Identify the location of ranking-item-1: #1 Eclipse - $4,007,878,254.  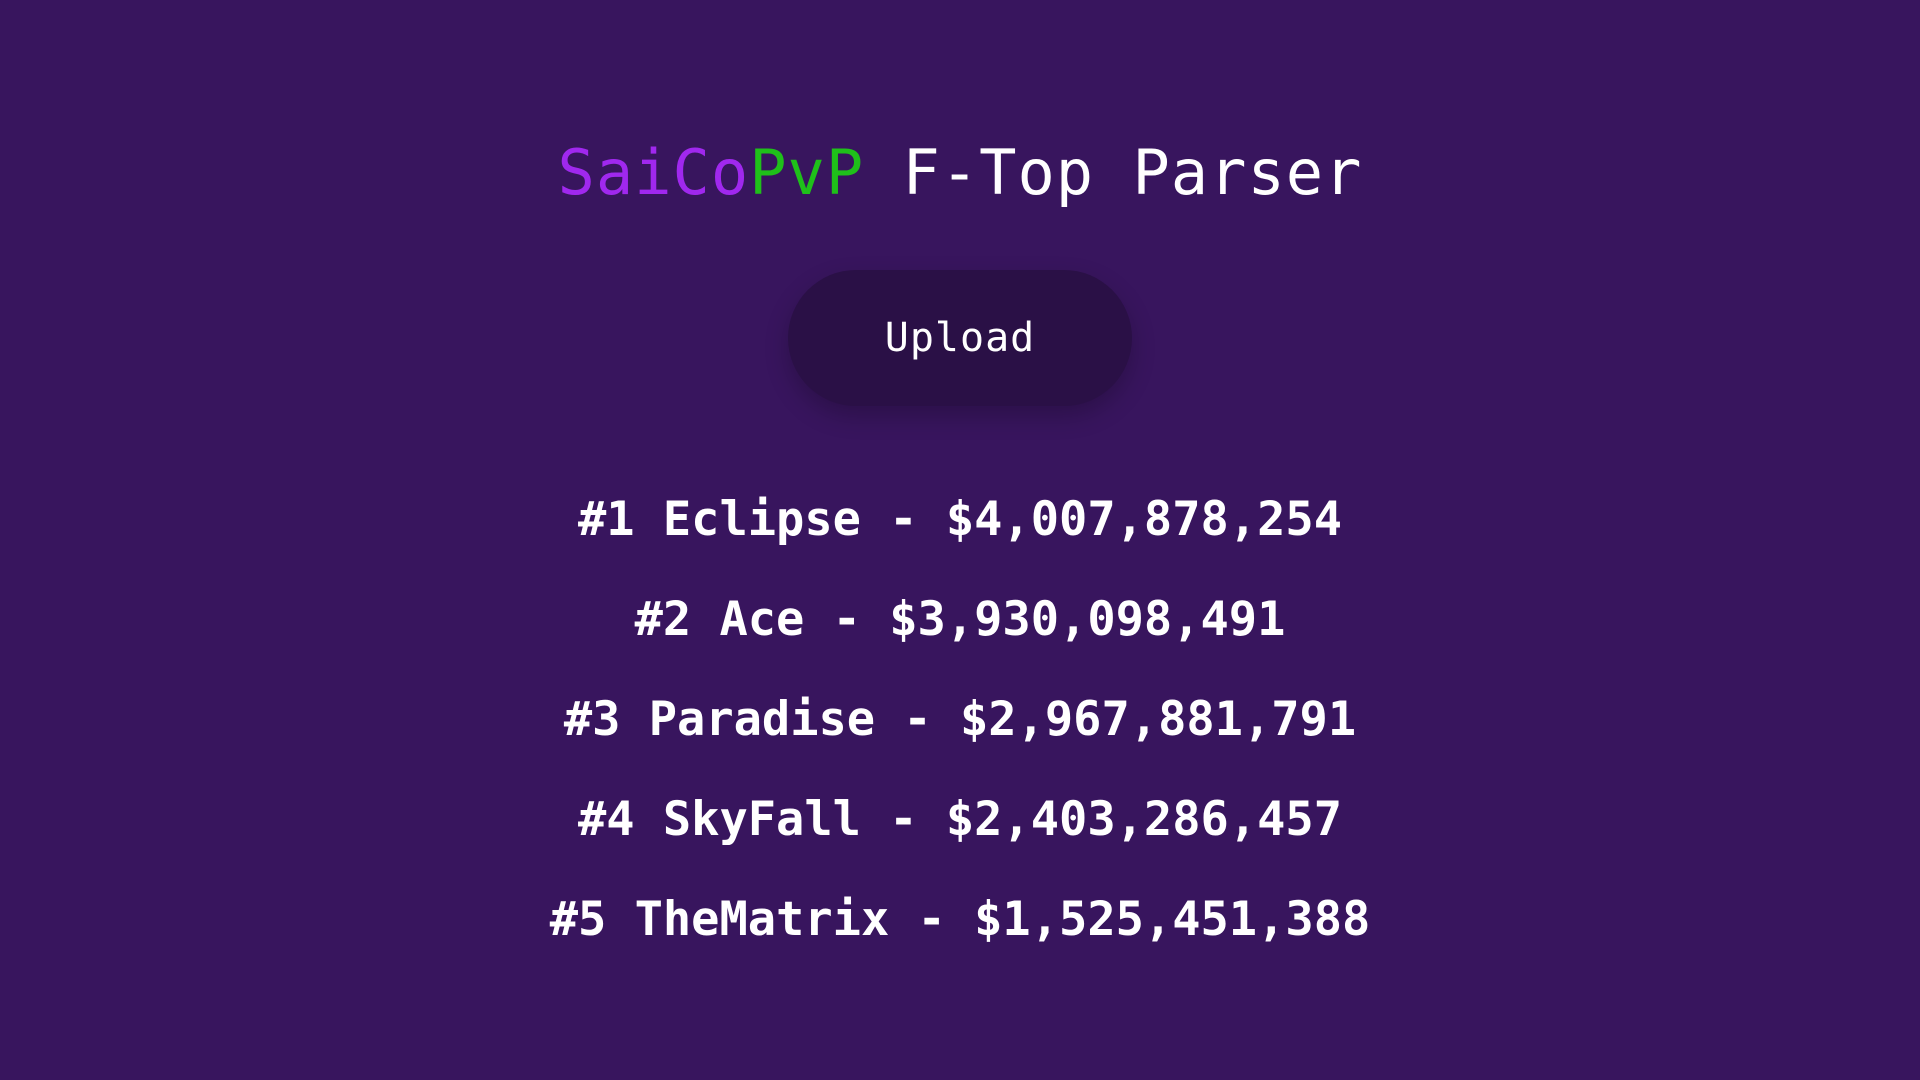
(959, 519).